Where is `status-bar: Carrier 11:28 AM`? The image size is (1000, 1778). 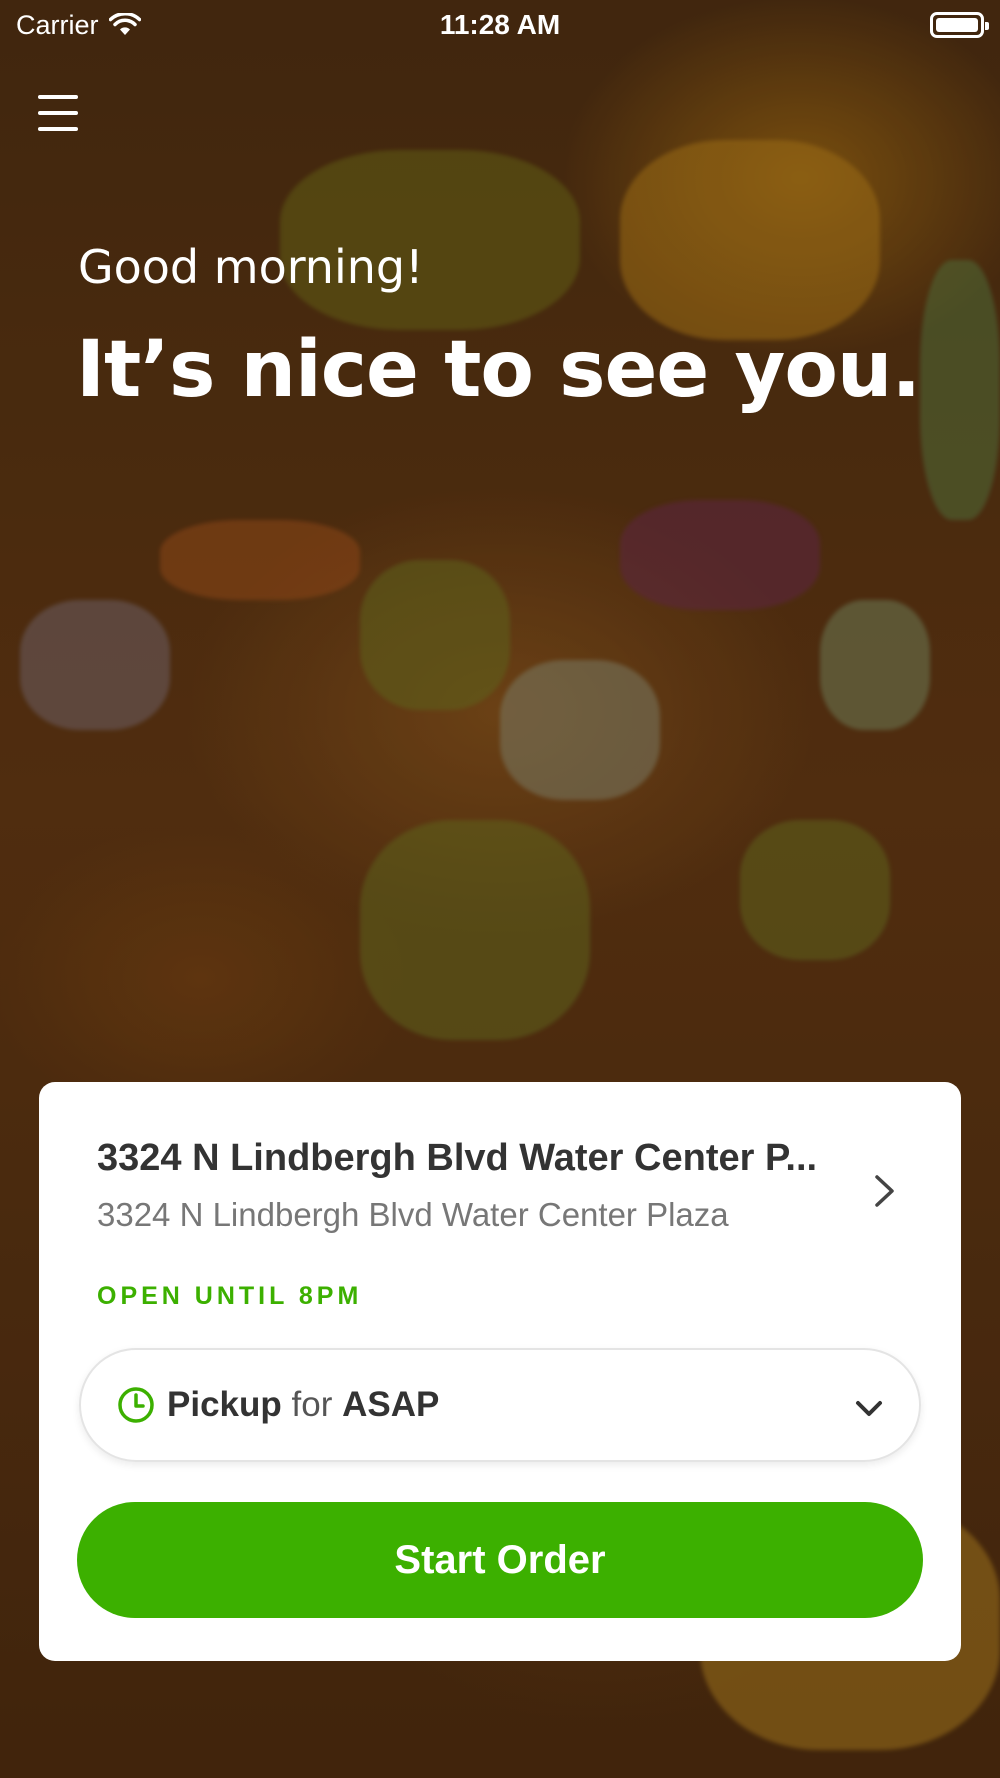 status-bar: Carrier 11:28 AM is located at coordinates (500, 25).